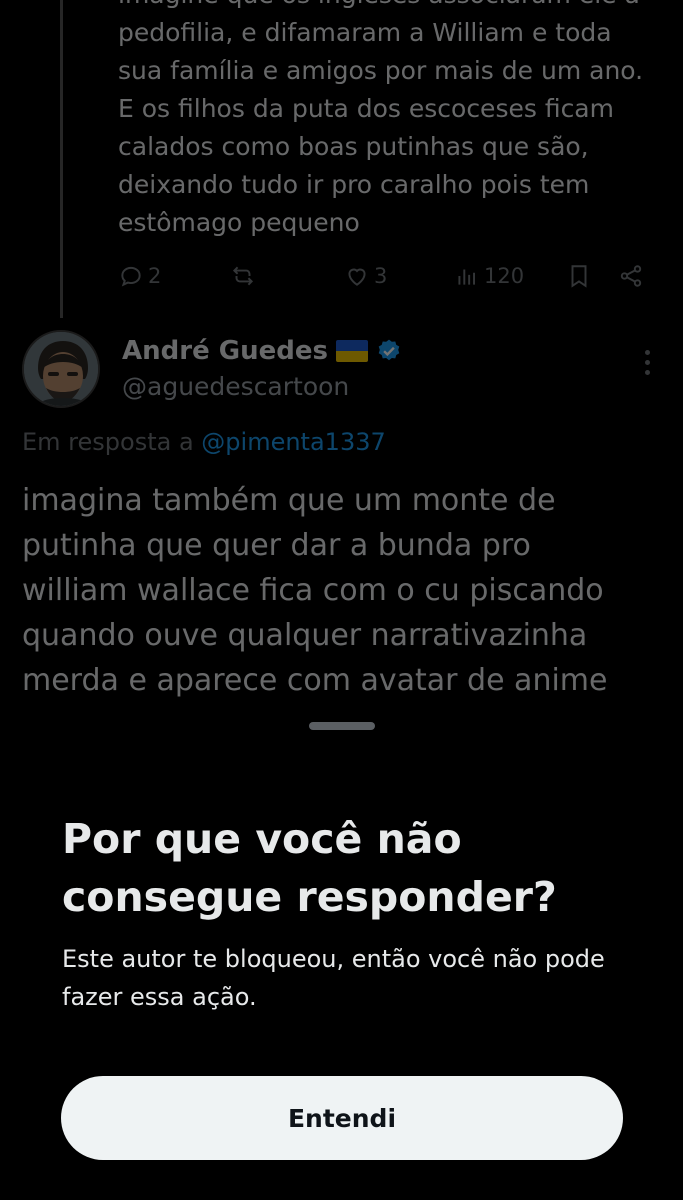 The height and width of the screenshot is (1200, 683). Describe the element at coordinates (366, 108) in the screenshot. I see `tweet-line: E os filhos da puta dos escoceses ficam` at that location.